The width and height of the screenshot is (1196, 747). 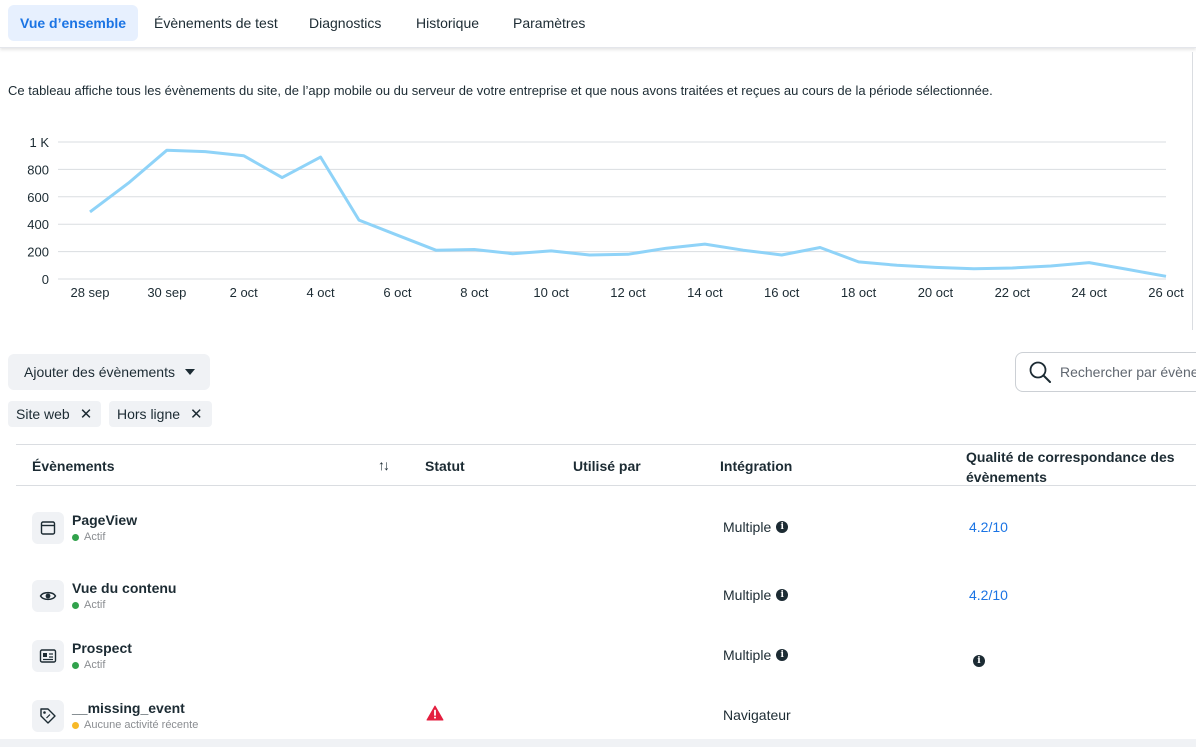 What do you see at coordinates (1089, 292) in the screenshot?
I see `x-tick-label: 24 oct` at bounding box center [1089, 292].